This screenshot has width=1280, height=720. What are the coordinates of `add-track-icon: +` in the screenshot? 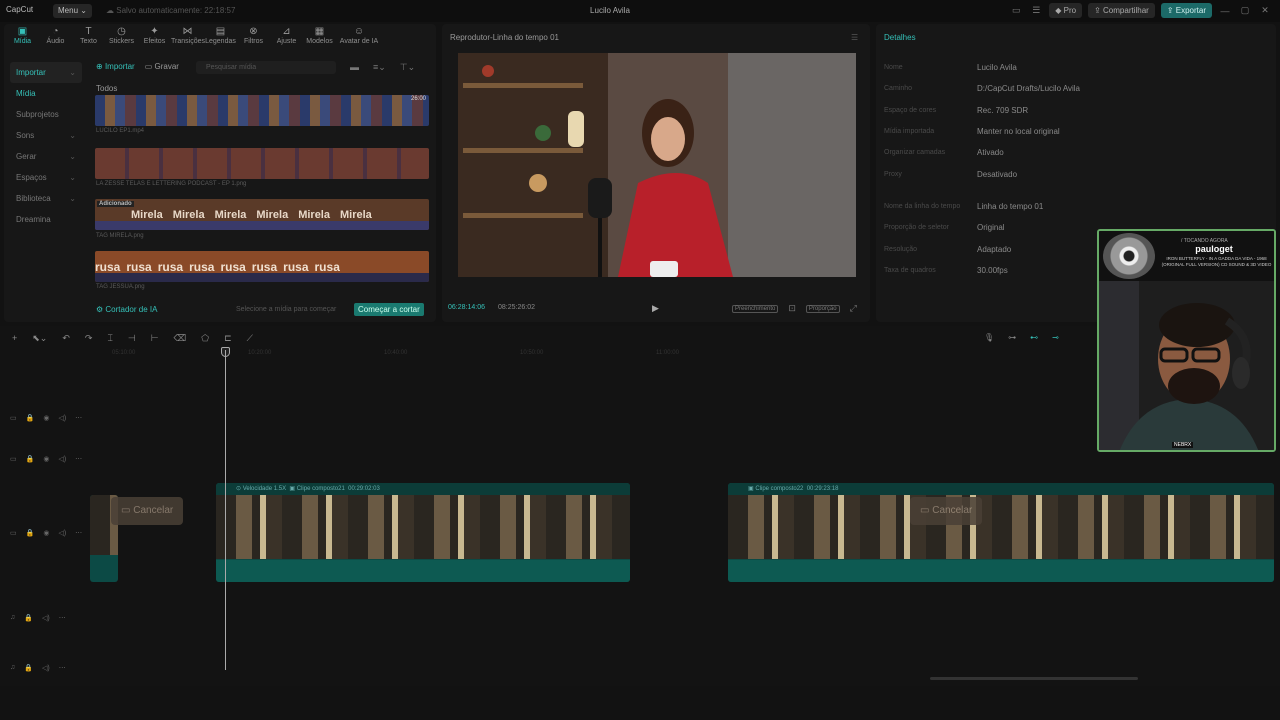 It's located at (14, 338).